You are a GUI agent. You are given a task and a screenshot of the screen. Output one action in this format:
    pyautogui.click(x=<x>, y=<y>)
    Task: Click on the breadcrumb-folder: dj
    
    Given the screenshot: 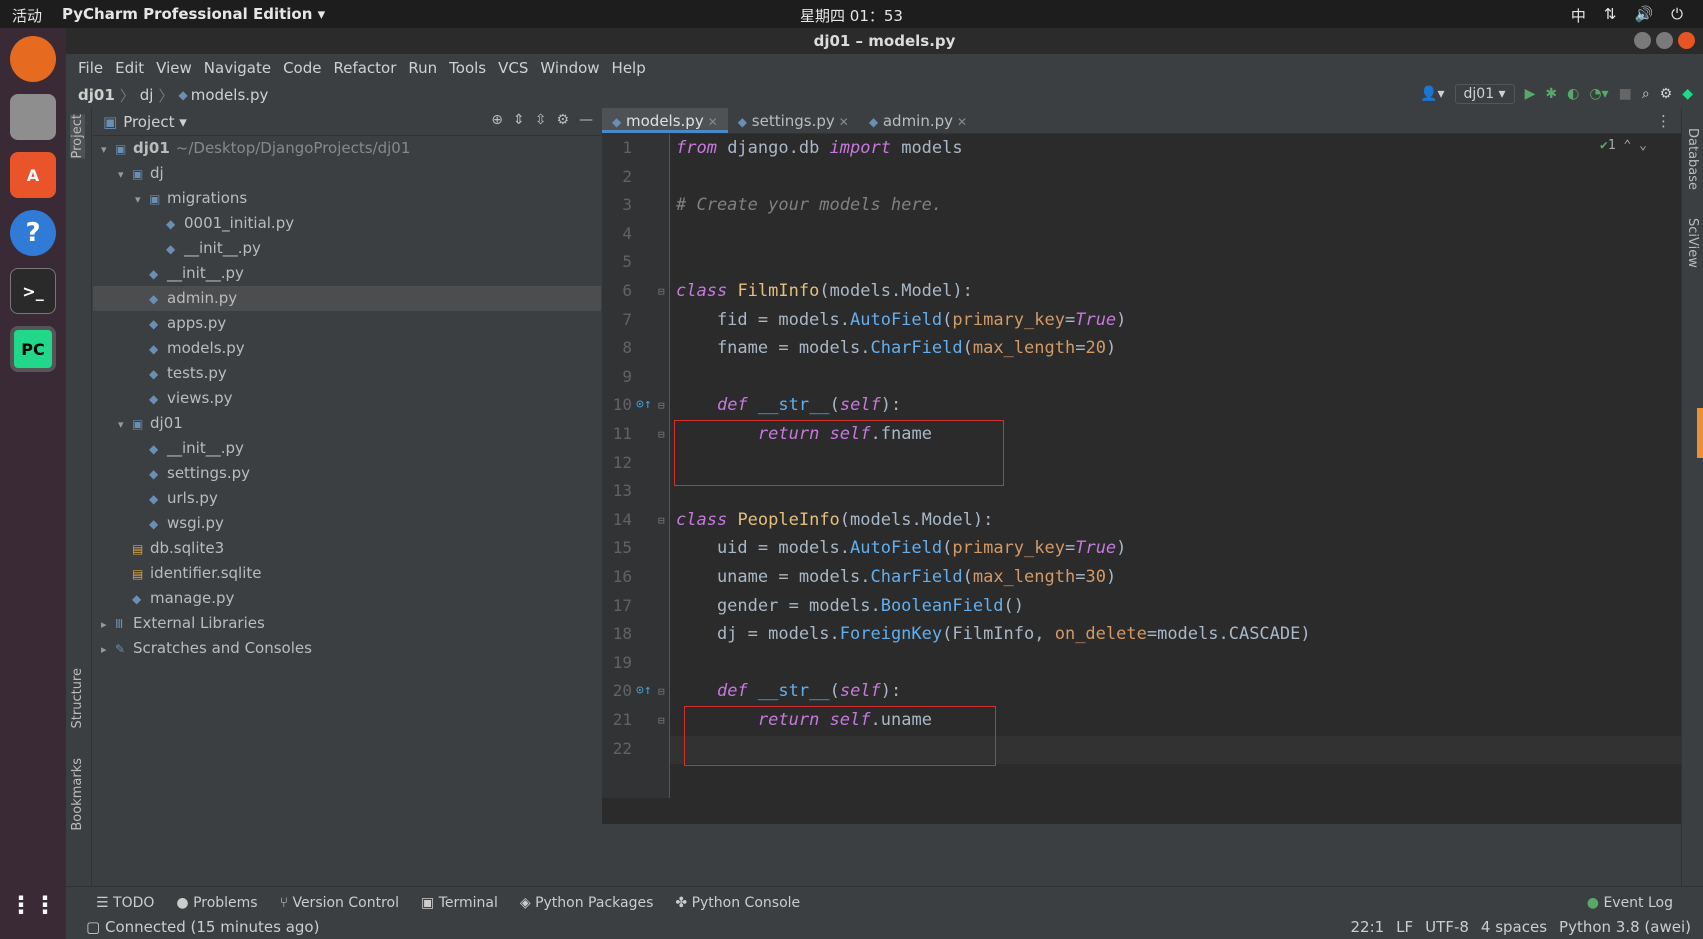 What is the action you would take?
    pyautogui.click(x=147, y=95)
    